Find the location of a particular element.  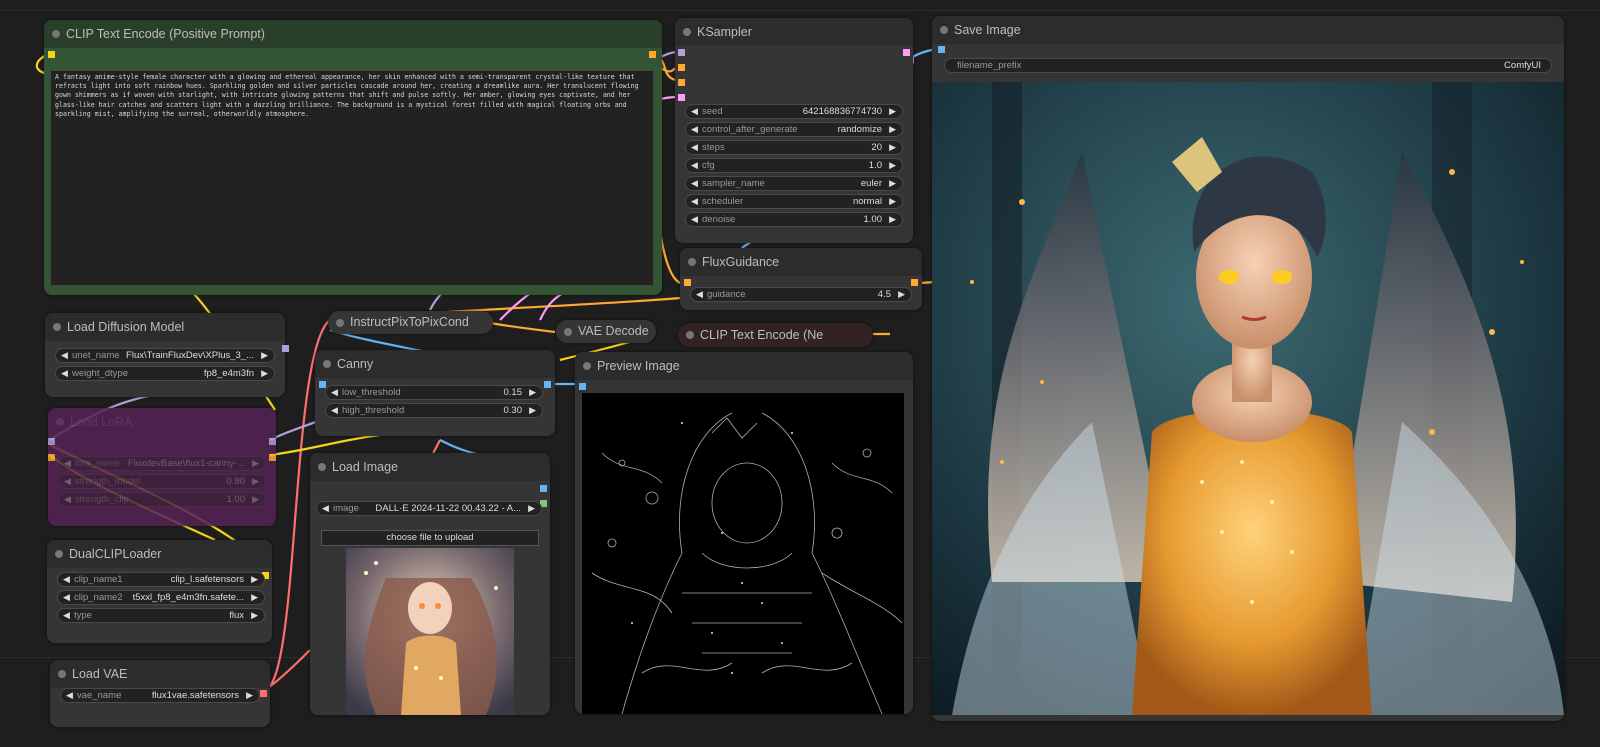

widget-control-after-generate: ◀ control_after_generate randomize ▶ is located at coordinates (794, 129).